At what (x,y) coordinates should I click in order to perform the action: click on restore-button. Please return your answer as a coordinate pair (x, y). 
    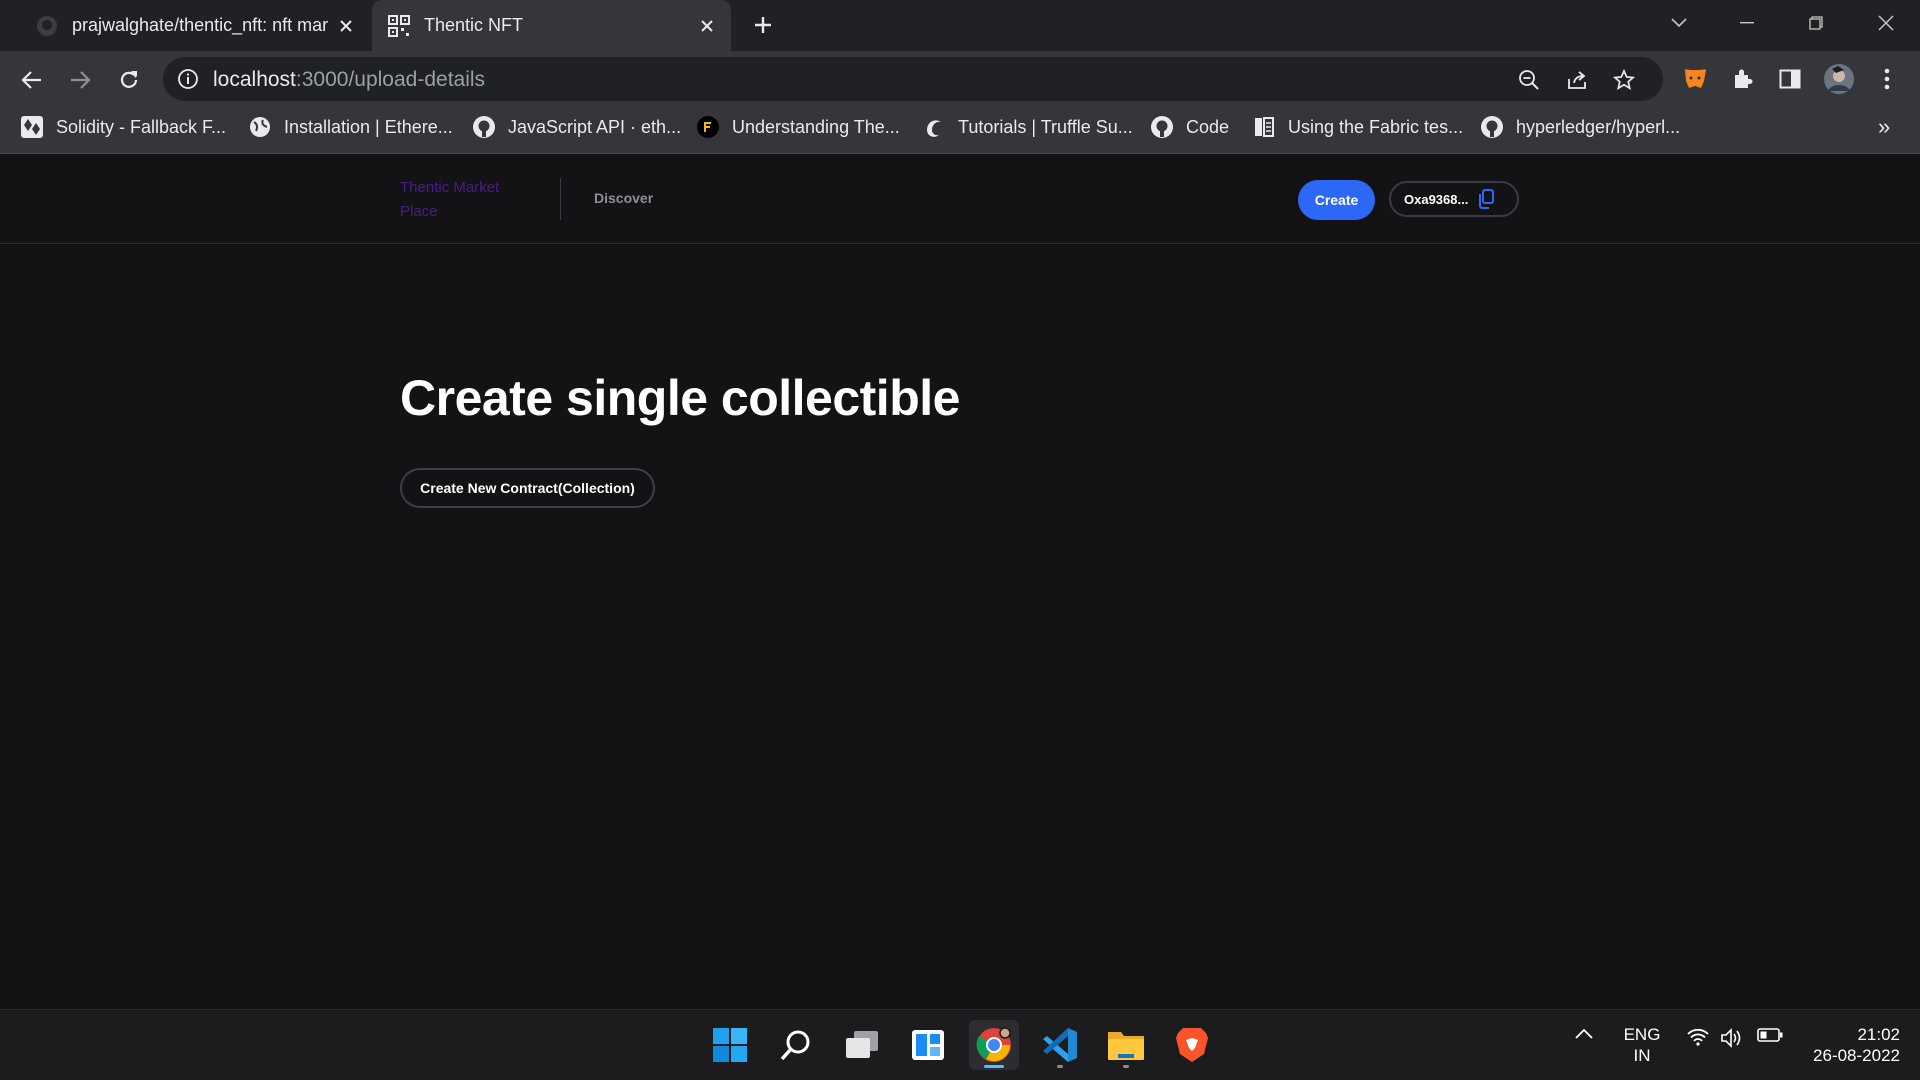
    Looking at the image, I should click on (1816, 23).